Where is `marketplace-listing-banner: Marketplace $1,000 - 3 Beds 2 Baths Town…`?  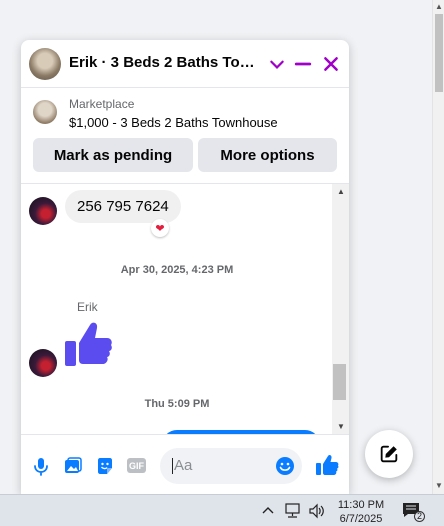 marketplace-listing-banner: Marketplace $1,000 - 3 Beds 2 Baths Town… is located at coordinates (185, 136).